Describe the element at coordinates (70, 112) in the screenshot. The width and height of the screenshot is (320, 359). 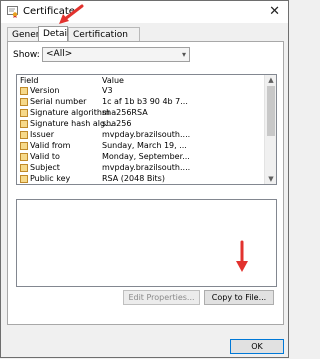
I see `field-name: Signature algorithm` at that location.